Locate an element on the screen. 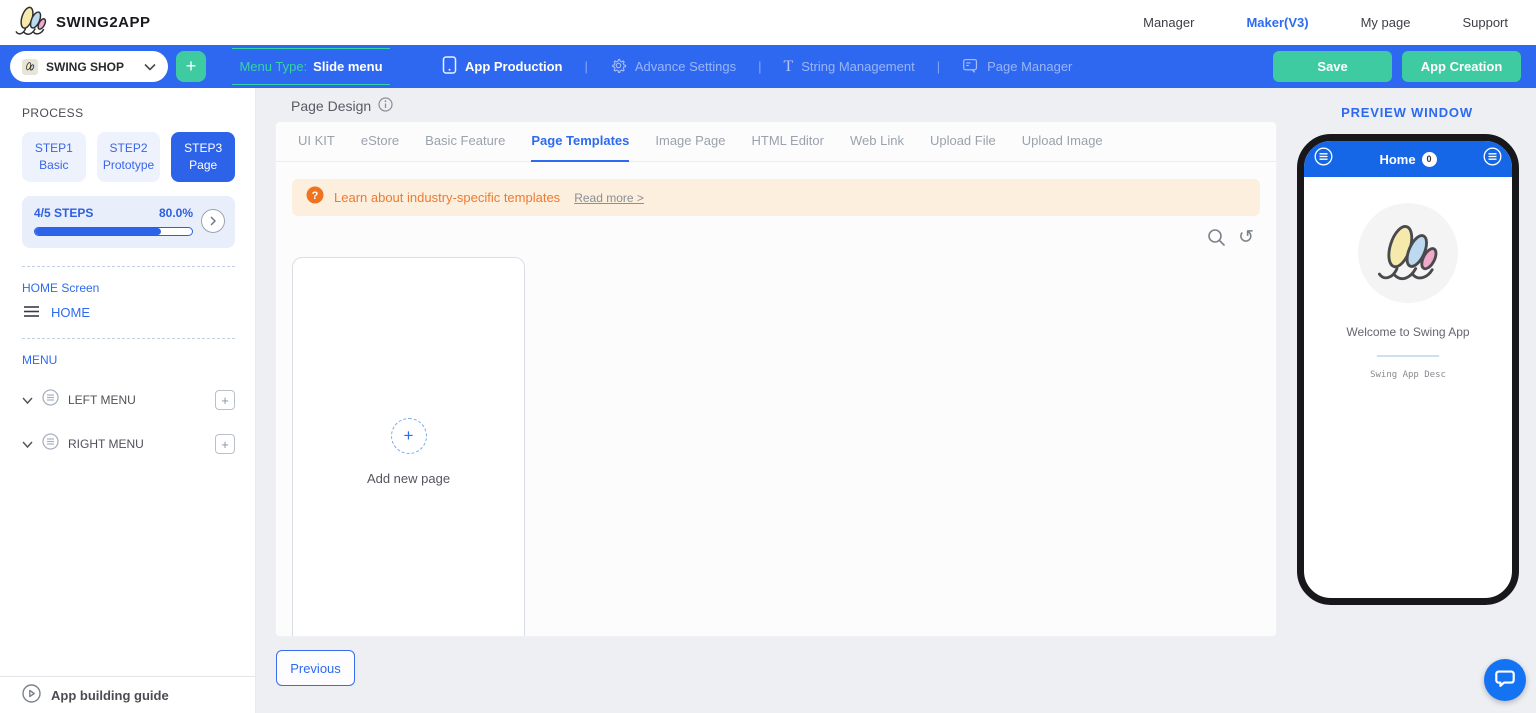  add-left-menu-button: + is located at coordinates (225, 400).